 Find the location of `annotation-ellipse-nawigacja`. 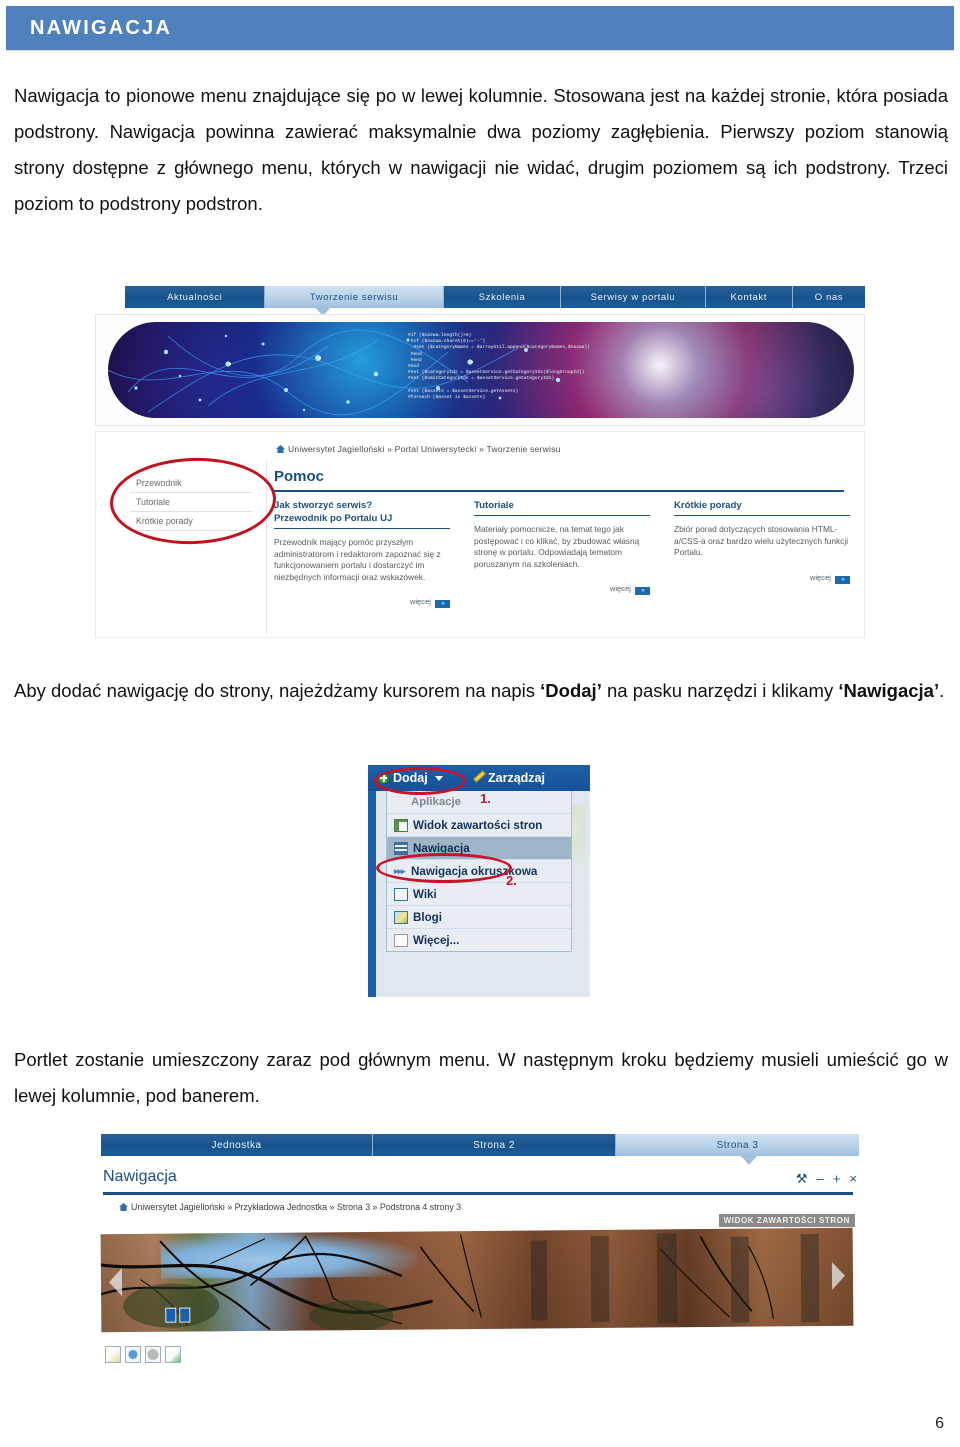

annotation-ellipse-nawigacja is located at coordinates (444, 868).